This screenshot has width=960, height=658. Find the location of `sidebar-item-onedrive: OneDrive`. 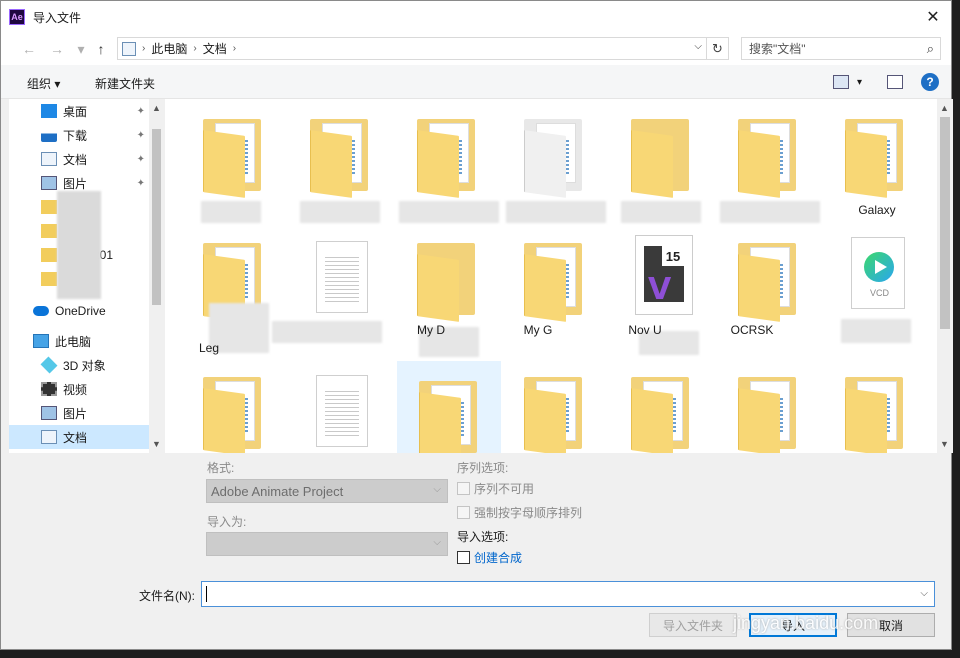

sidebar-item-onedrive: OneDrive is located at coordinates (79, 311).